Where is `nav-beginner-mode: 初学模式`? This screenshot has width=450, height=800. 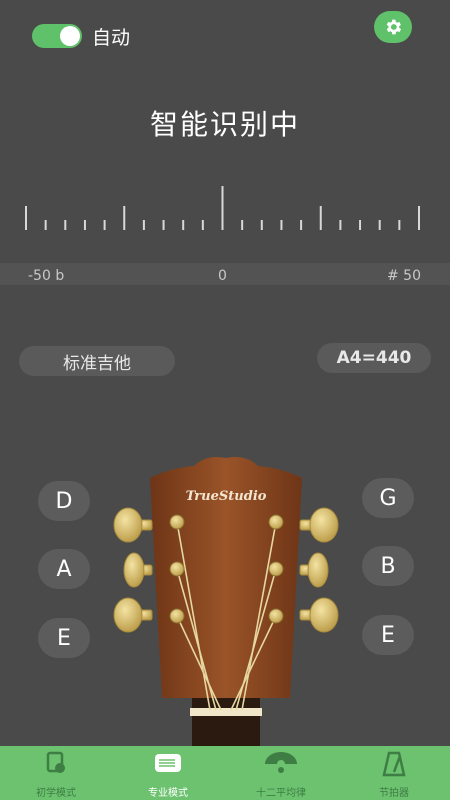
nav-beginner-mode: 初学模式 is located at coordinates (56, 773).